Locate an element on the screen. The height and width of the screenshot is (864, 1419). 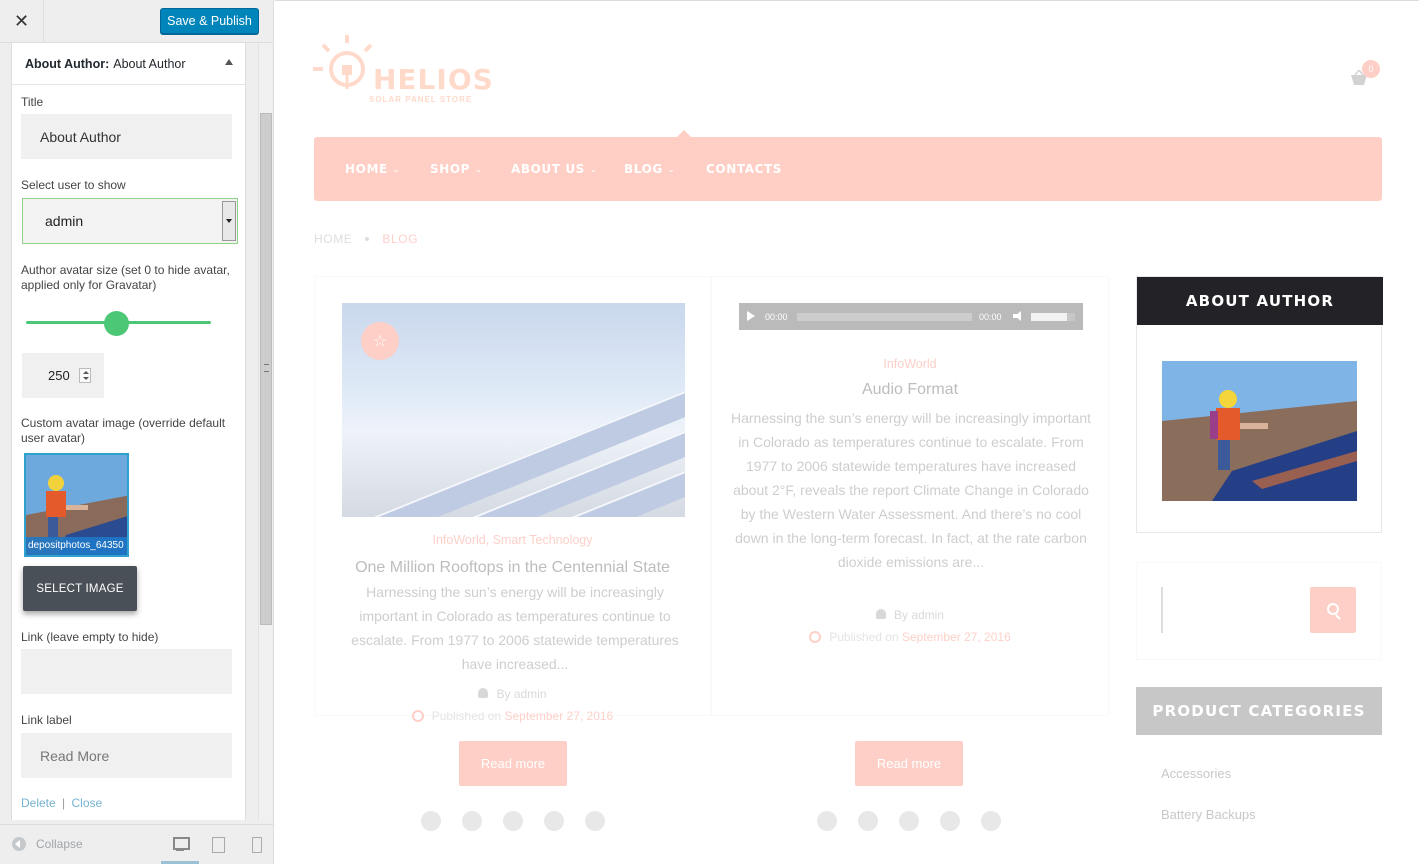
nav-item-home: HOME ⌄ is located at coordinates (372, 169).